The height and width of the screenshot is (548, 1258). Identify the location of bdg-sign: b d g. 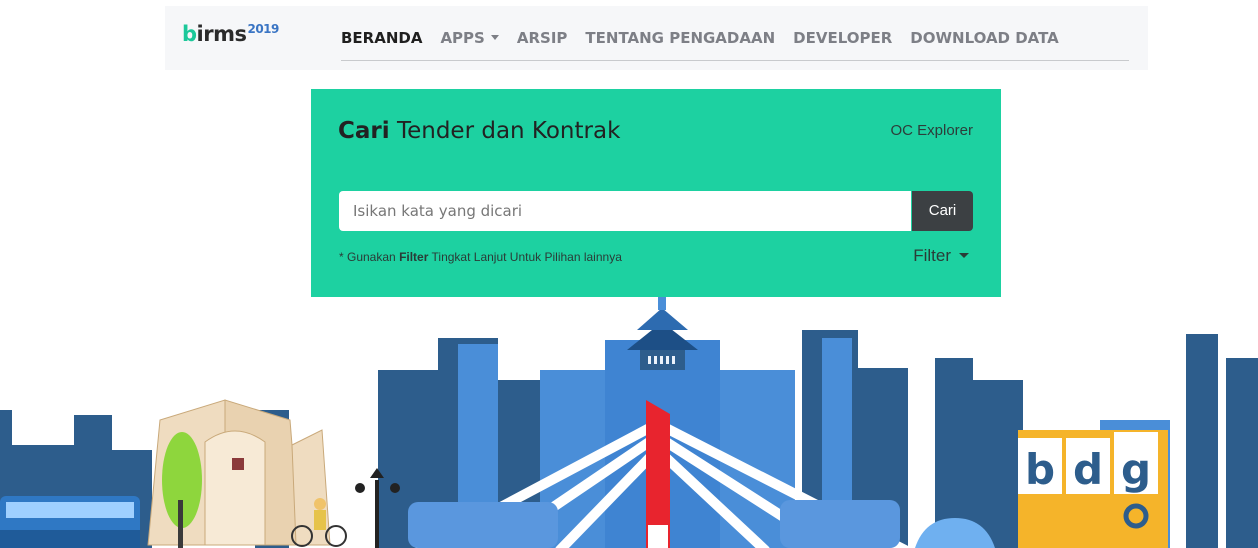
(1093, 489).